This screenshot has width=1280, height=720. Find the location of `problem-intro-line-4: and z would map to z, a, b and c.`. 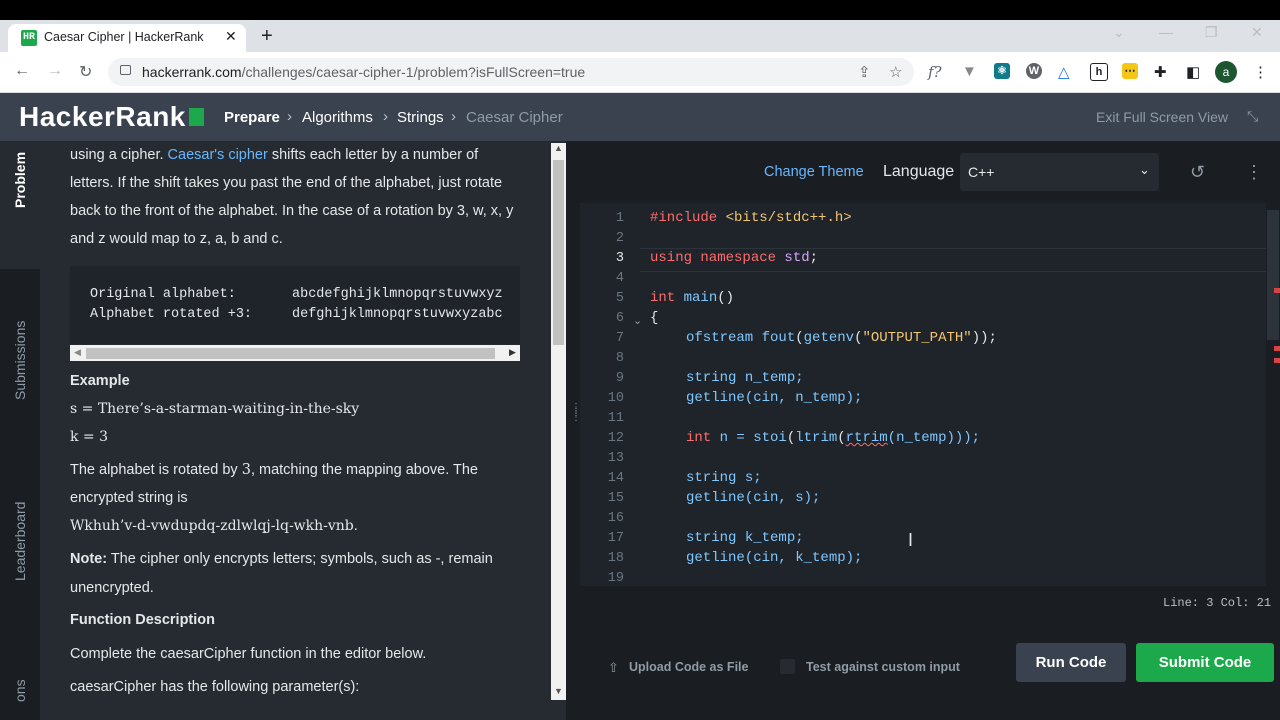

problem-intro-line-4: and z would map to z, a, b and c. is located at coordinates (176, 239).